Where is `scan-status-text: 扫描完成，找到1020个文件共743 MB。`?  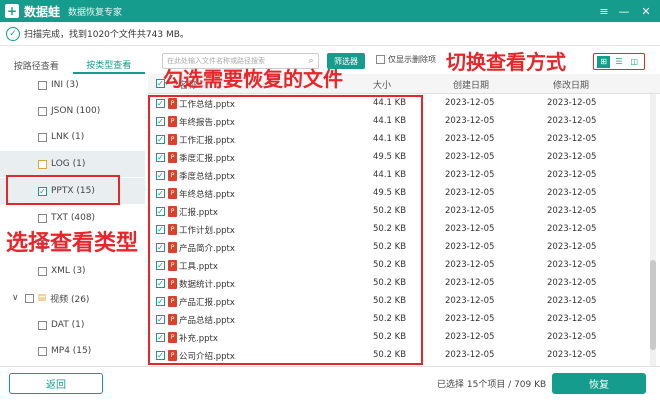 scan-status-text: 扫描完成，找到1020个文件共743 MB。 is located at coordinates (106, 35).